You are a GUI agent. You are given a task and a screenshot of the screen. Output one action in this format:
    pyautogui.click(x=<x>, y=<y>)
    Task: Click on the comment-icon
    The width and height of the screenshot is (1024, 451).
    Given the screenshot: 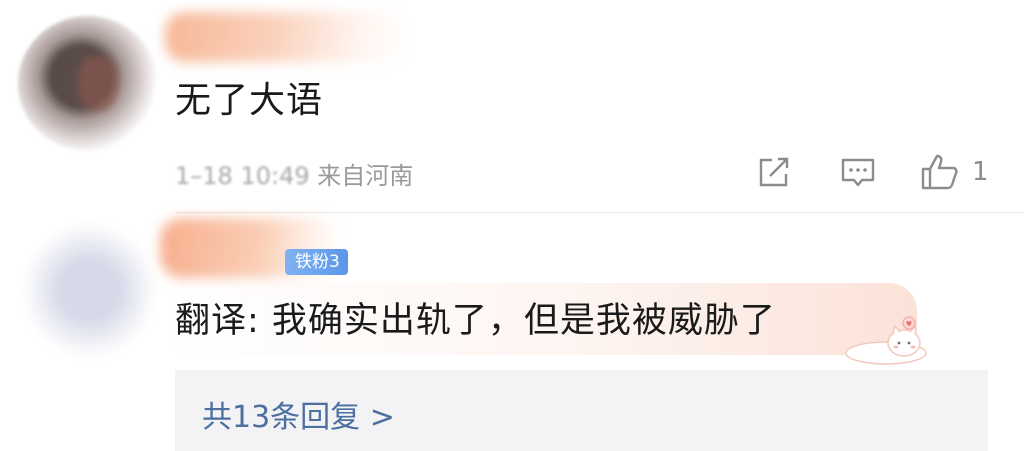 What is the action you would take?
    pyautogui.click(x=858, y=172)
    